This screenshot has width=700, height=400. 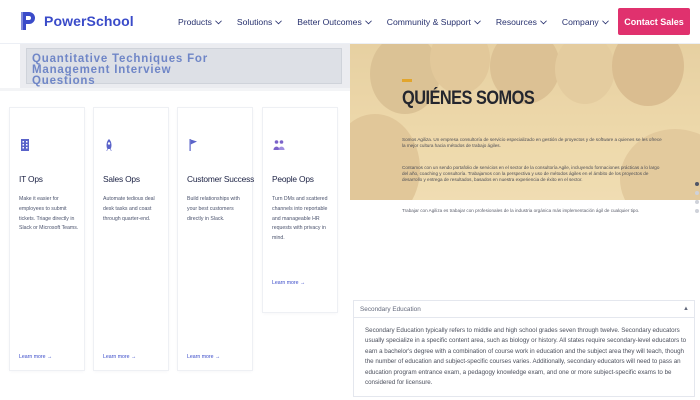 What do you see at coordinates (428, 22) in the screenshot?
I see `nav-community-support-label: Community & Support` at bounding box center [428, 22].